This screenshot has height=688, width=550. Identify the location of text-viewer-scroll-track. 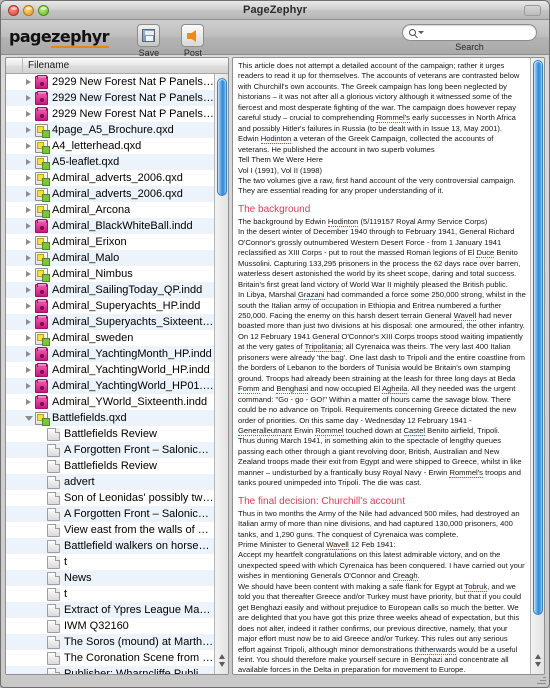
(537, 352).